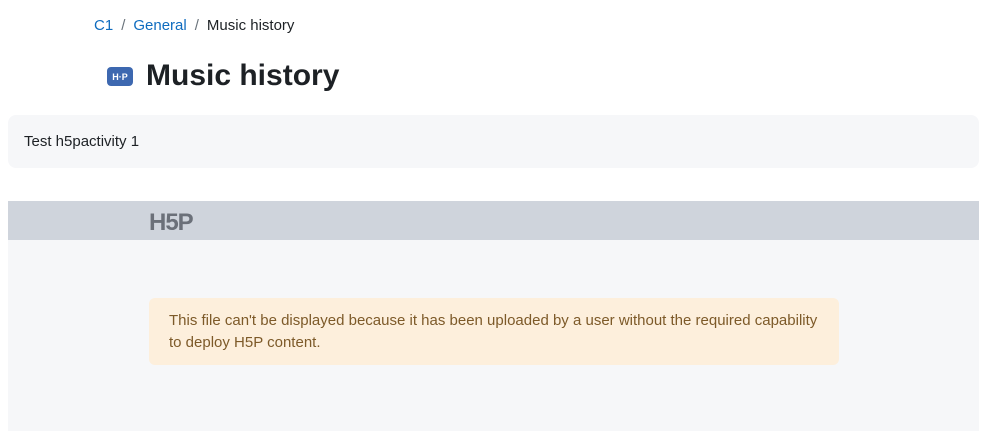 This screenshot has height=445, width=995. What do you see at coordinates (250, 25) in the screenshot?
I see `breadcrumb-current: Music history` at bounding box center [250, 25].